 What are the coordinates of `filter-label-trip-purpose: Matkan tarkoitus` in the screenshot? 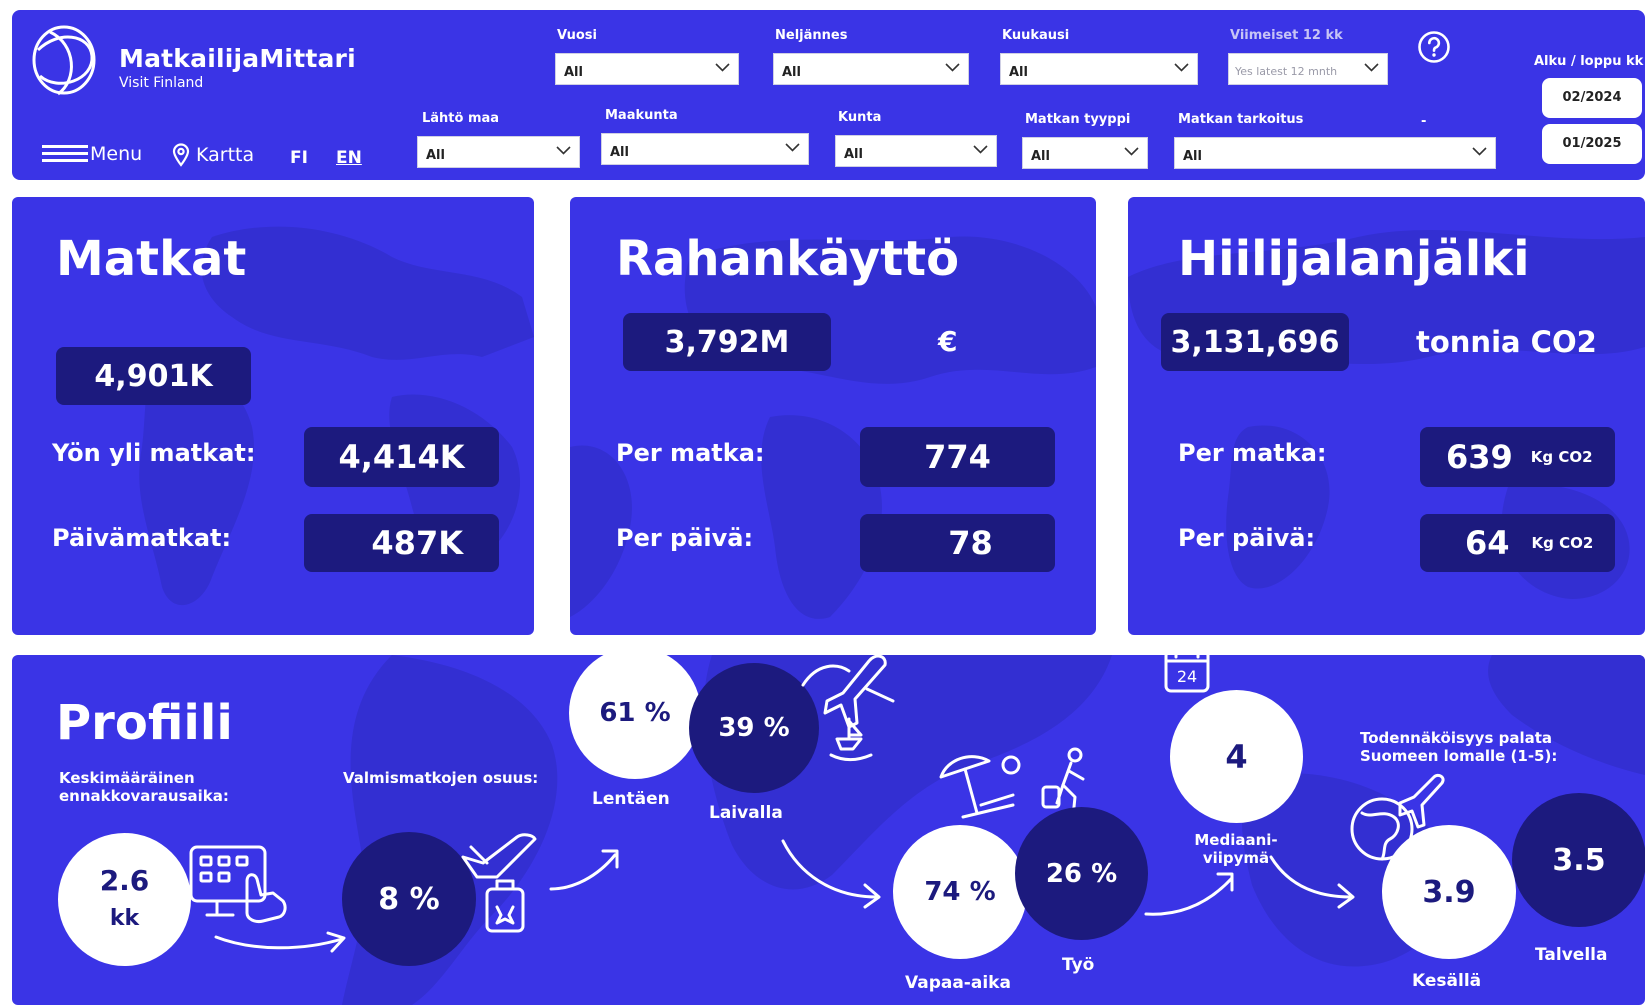 It's located at (1241, 119).